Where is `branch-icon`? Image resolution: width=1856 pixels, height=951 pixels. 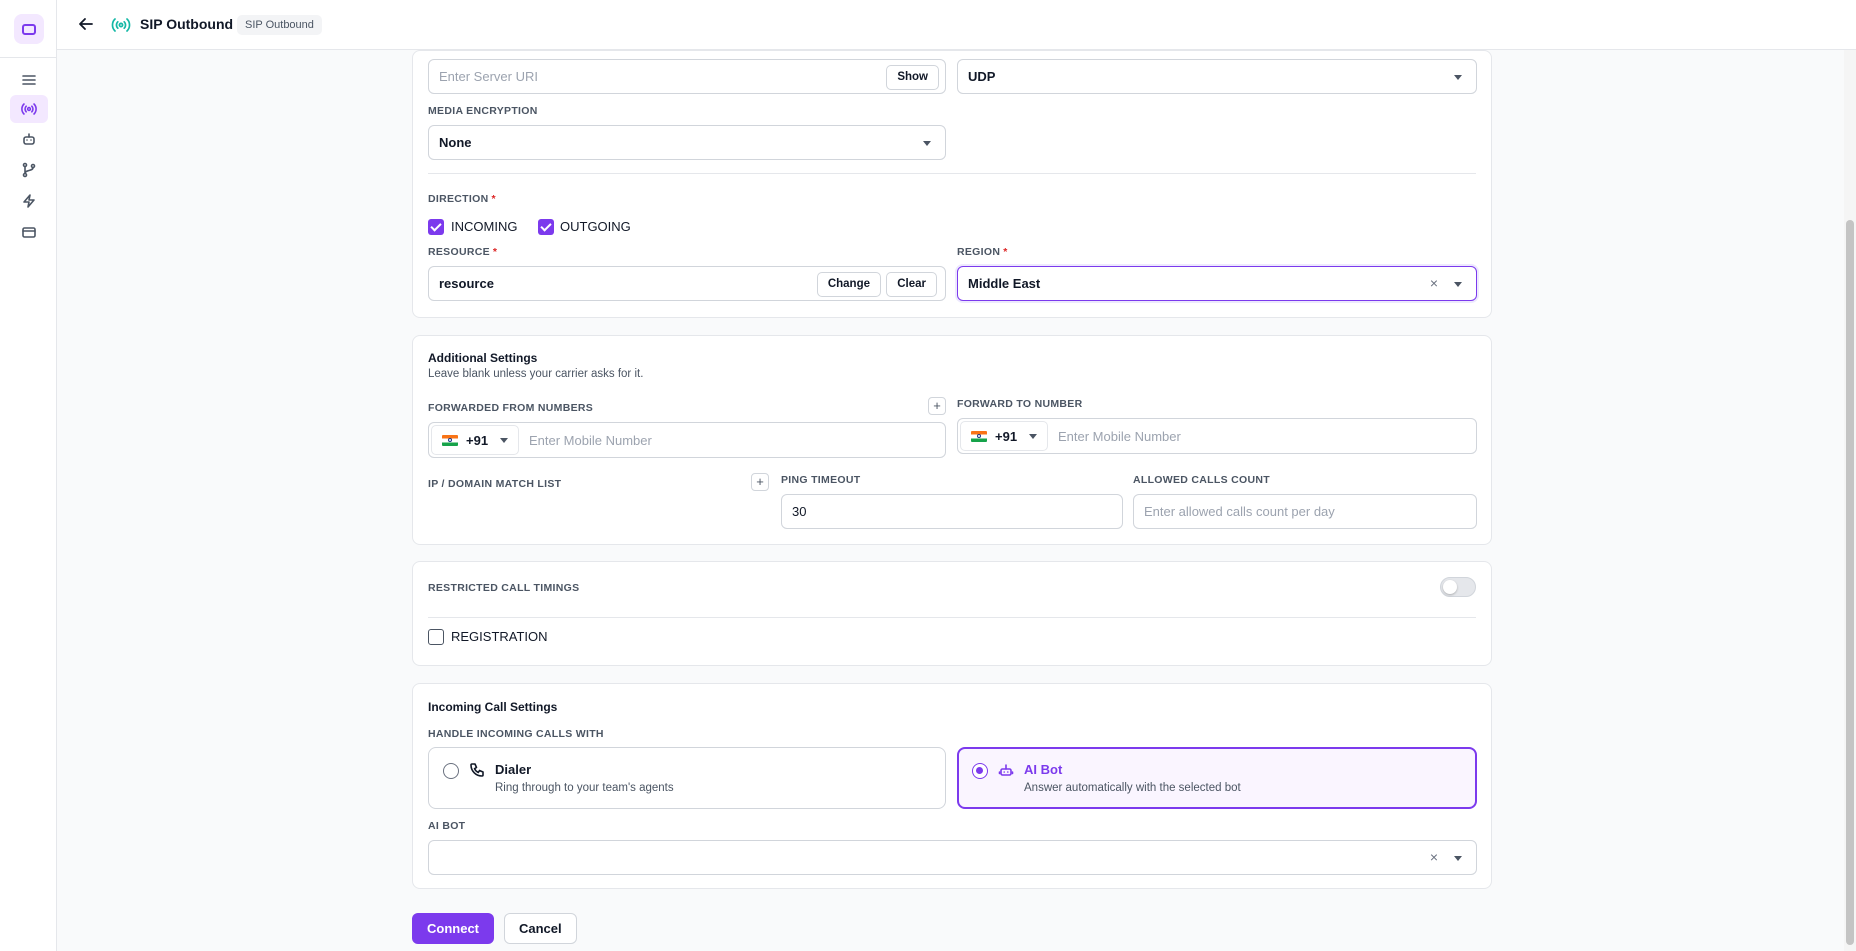 branch-icon is located at coordinates (29, 170).